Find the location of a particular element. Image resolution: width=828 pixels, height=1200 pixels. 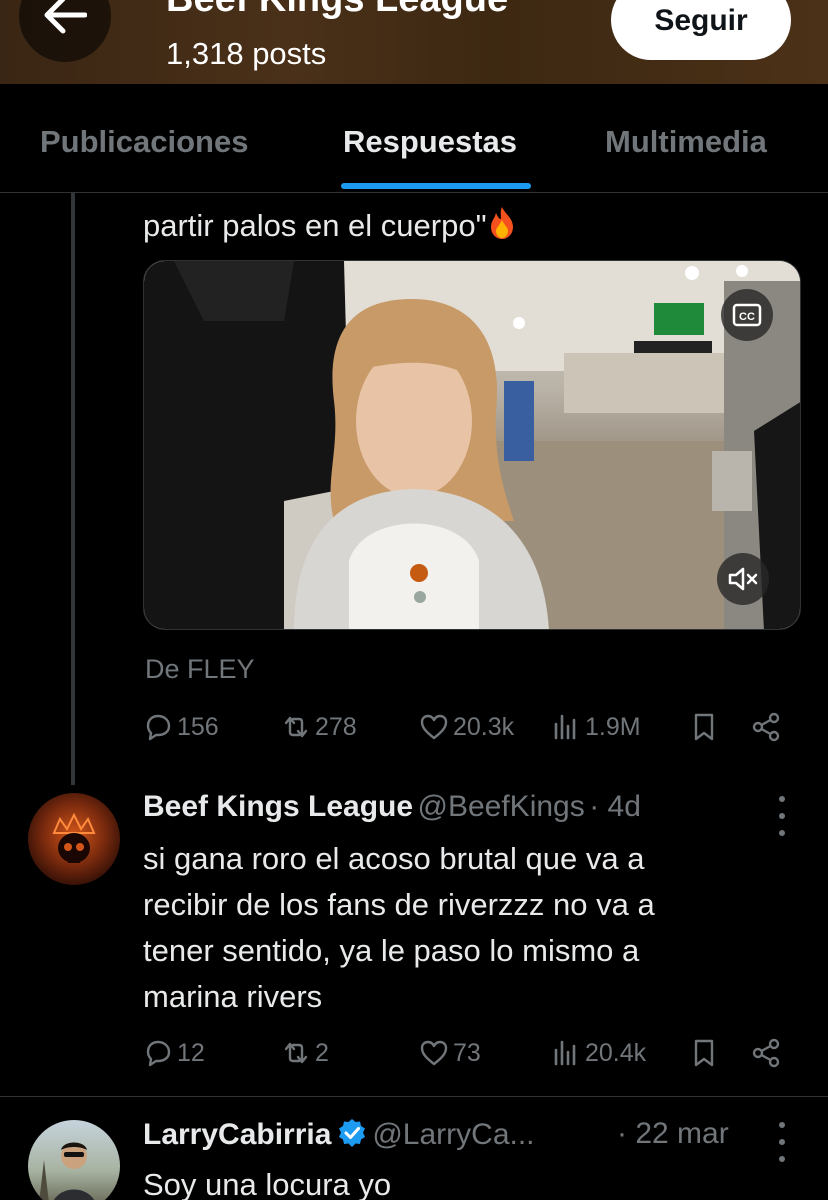

muted-speaker-icon is located at coordinates (743, 579).